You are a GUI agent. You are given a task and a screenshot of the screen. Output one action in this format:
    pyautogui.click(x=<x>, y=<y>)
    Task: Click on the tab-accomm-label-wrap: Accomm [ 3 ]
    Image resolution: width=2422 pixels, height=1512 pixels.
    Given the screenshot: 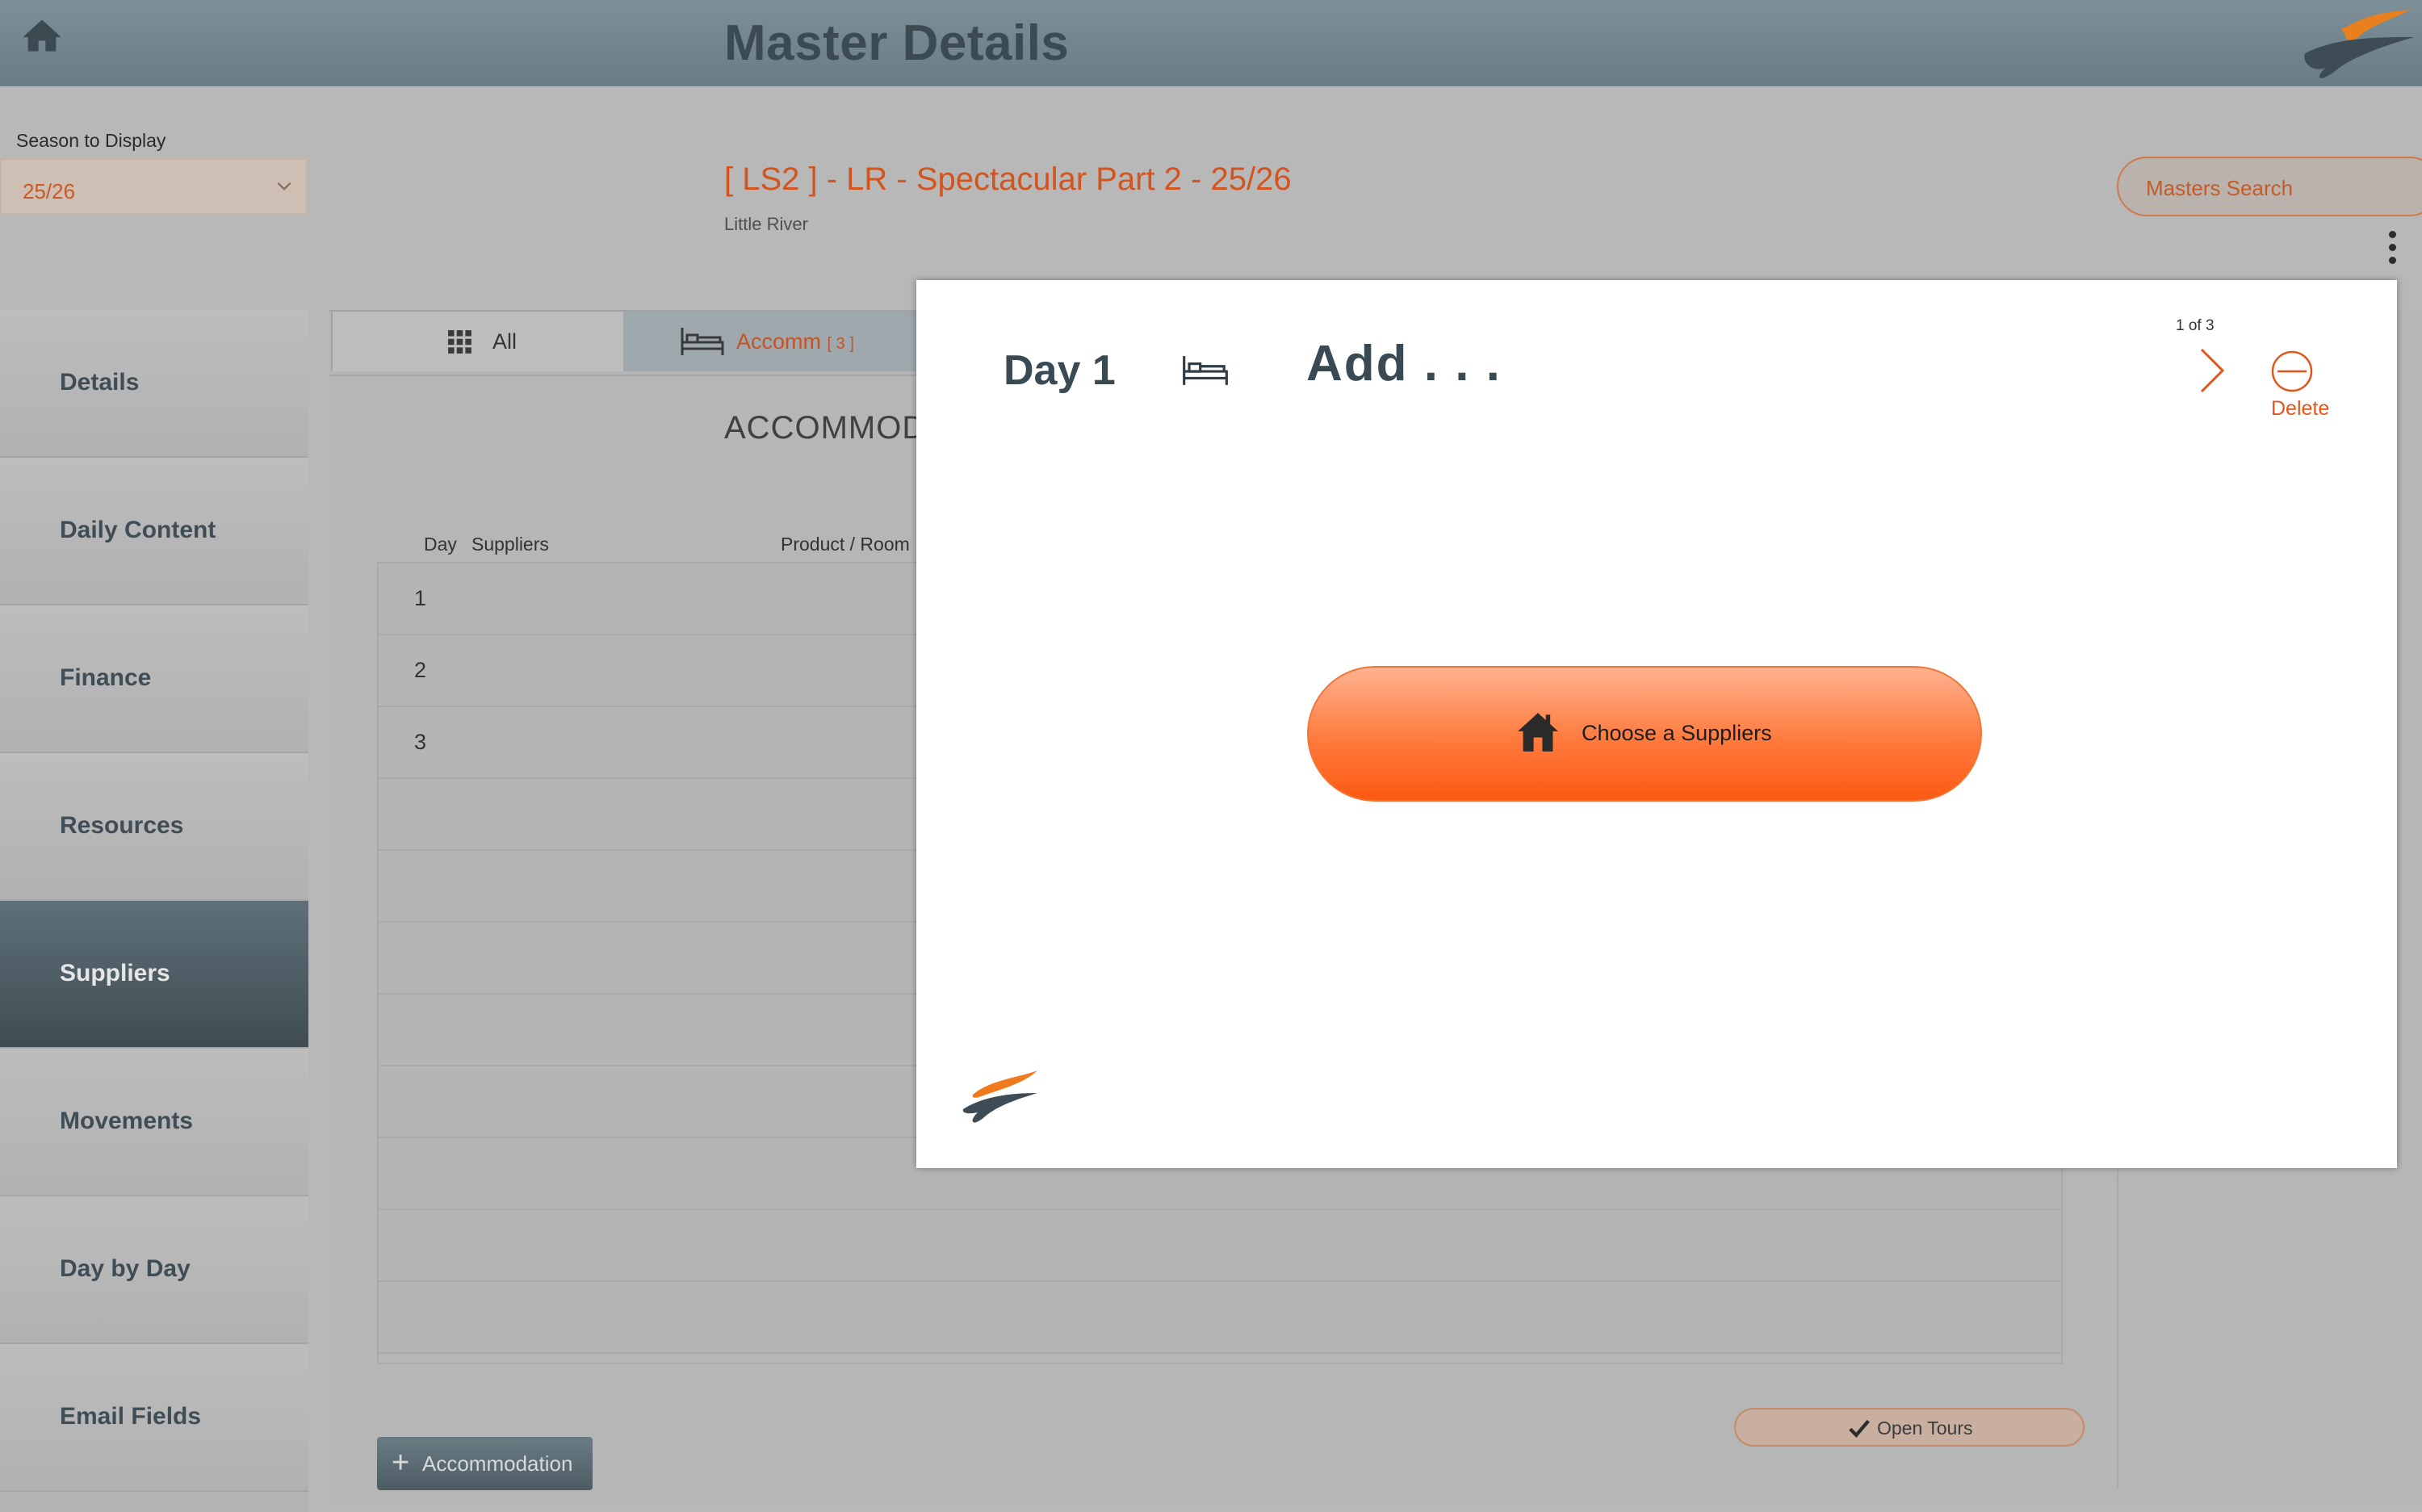 What is the action you would take?
    pyautogui.click(x=795, y=341)
    